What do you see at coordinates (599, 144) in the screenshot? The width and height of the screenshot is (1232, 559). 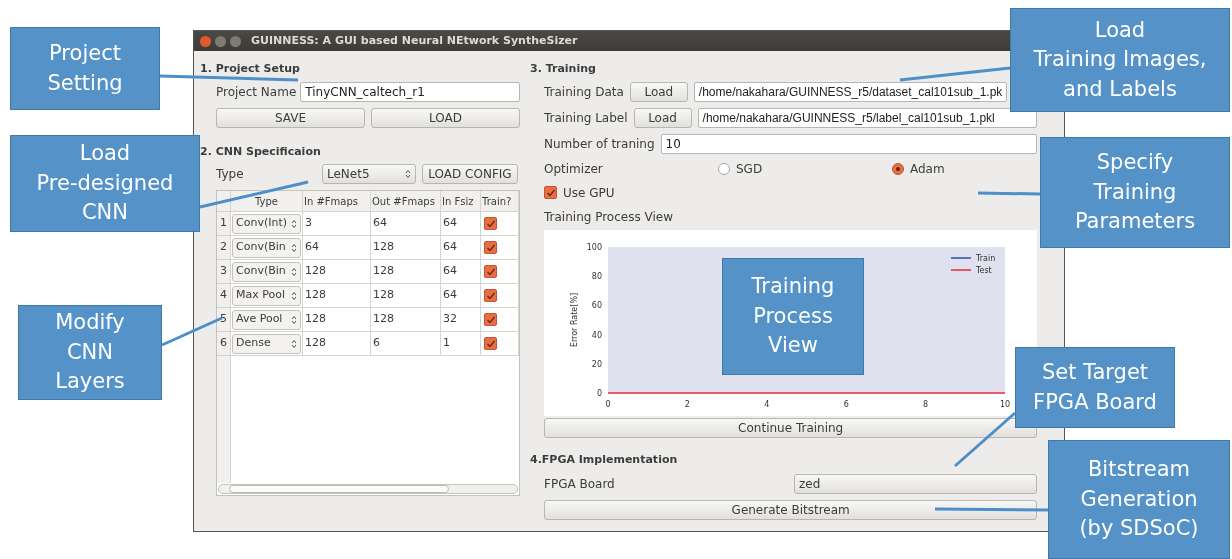 I see `field-label: Number of traning` at bounding box center [599, 144].